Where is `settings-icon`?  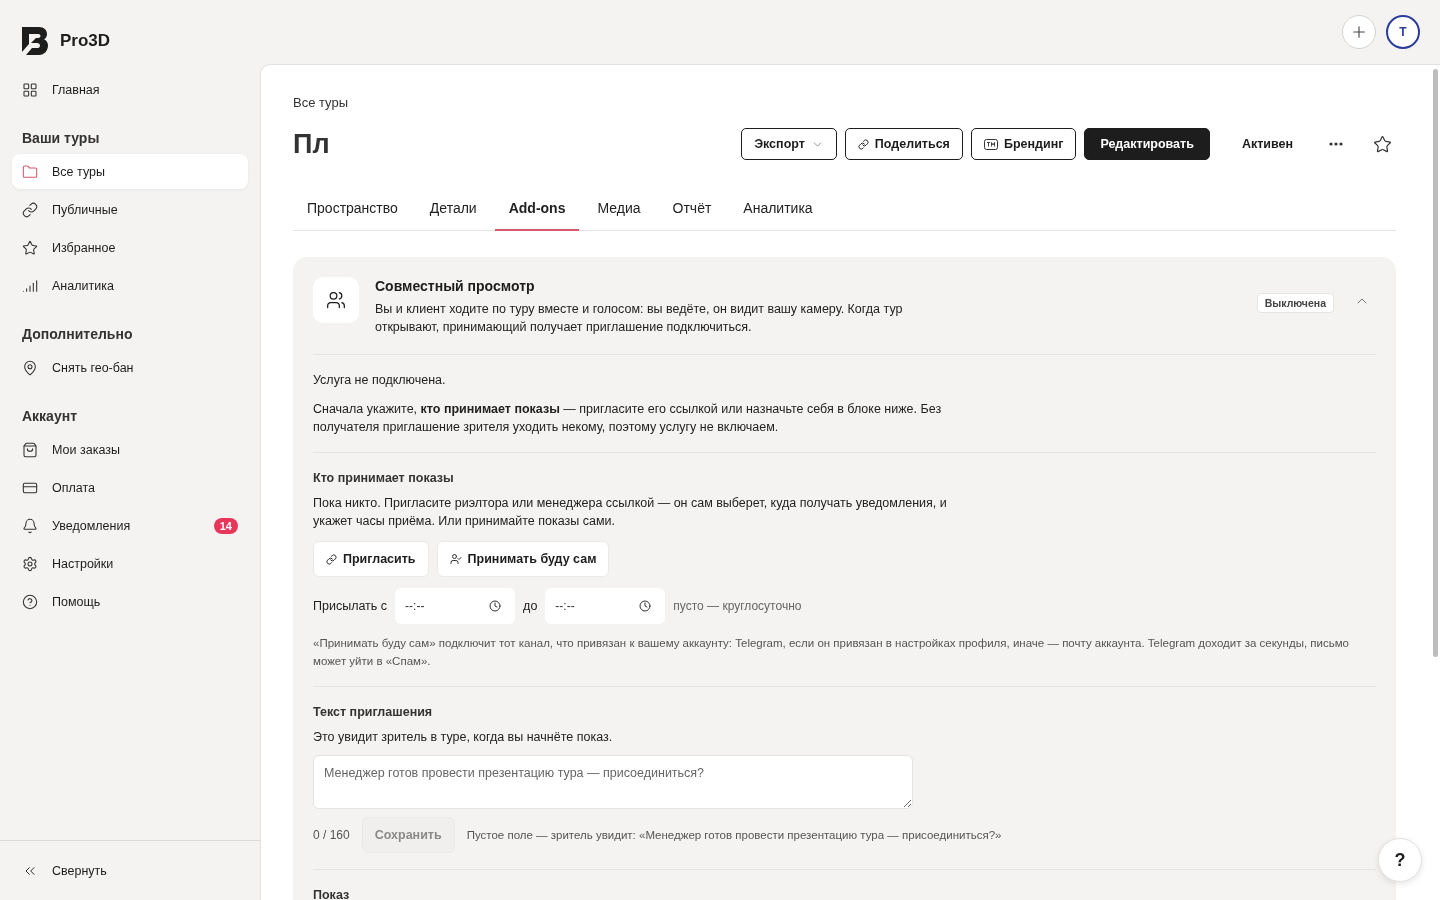
settings-icon is located at coordinates (30, 563).